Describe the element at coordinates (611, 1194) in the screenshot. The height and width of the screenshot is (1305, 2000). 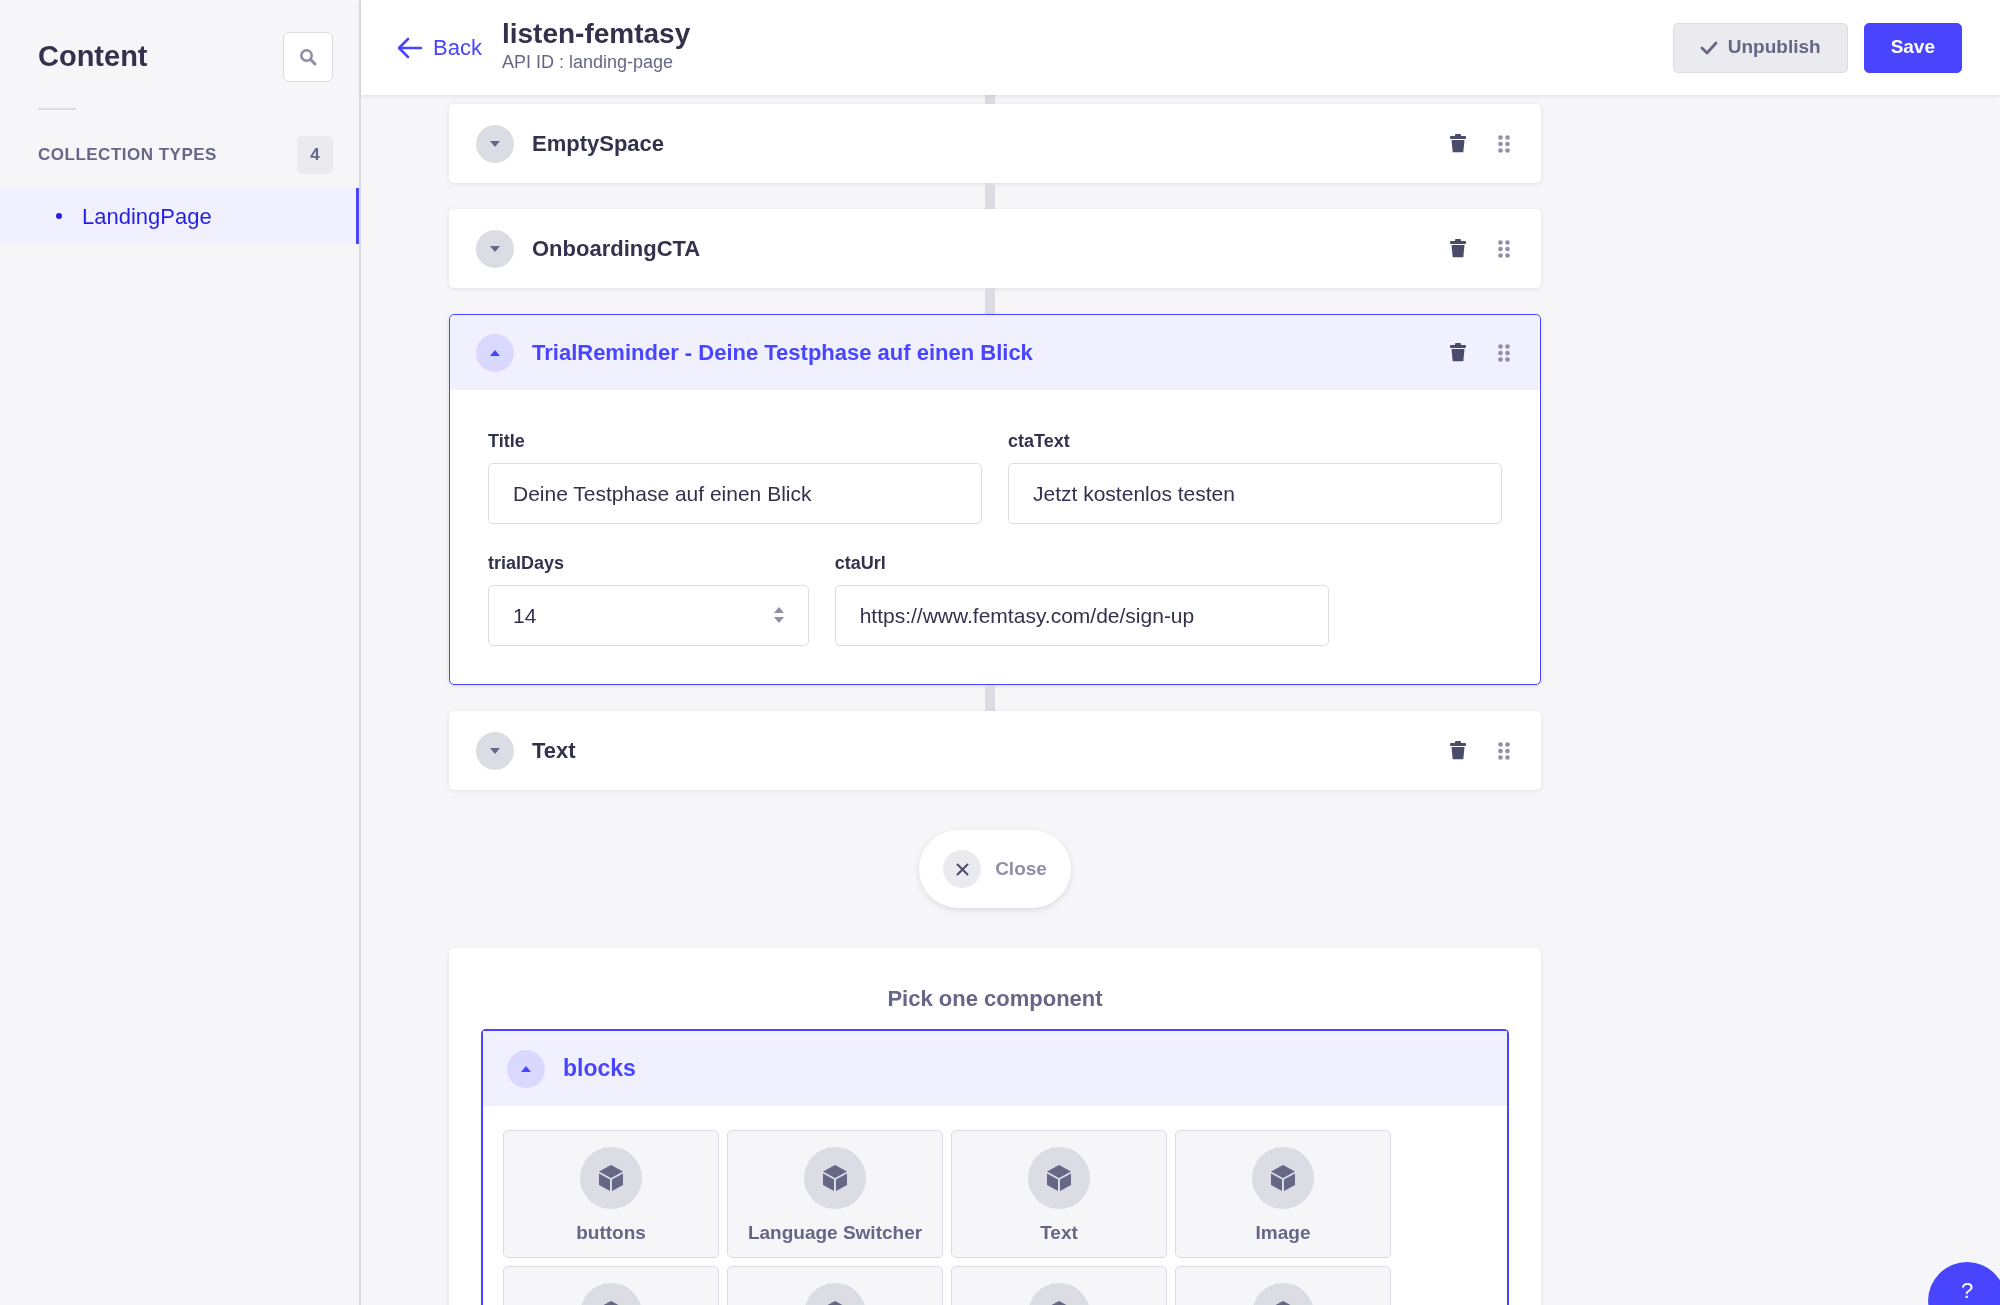
I see `component-tile: buttons` at that location.